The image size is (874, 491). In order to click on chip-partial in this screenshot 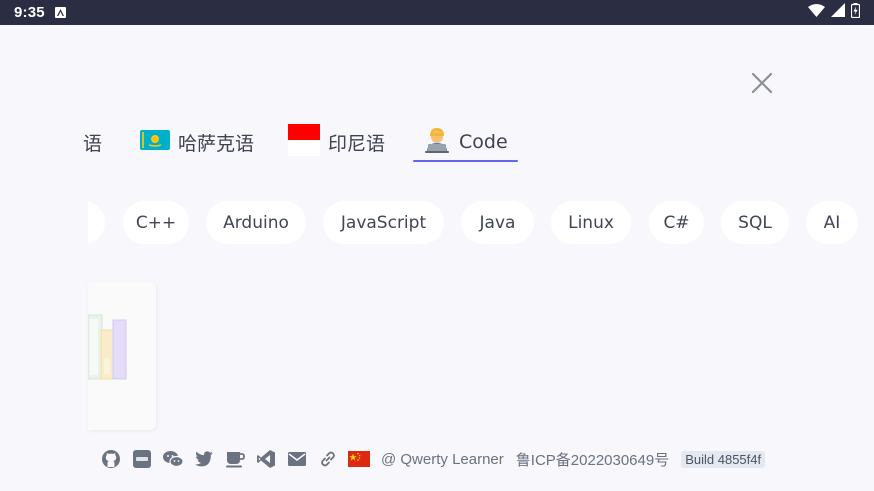, I will do `click(96, 222)`.